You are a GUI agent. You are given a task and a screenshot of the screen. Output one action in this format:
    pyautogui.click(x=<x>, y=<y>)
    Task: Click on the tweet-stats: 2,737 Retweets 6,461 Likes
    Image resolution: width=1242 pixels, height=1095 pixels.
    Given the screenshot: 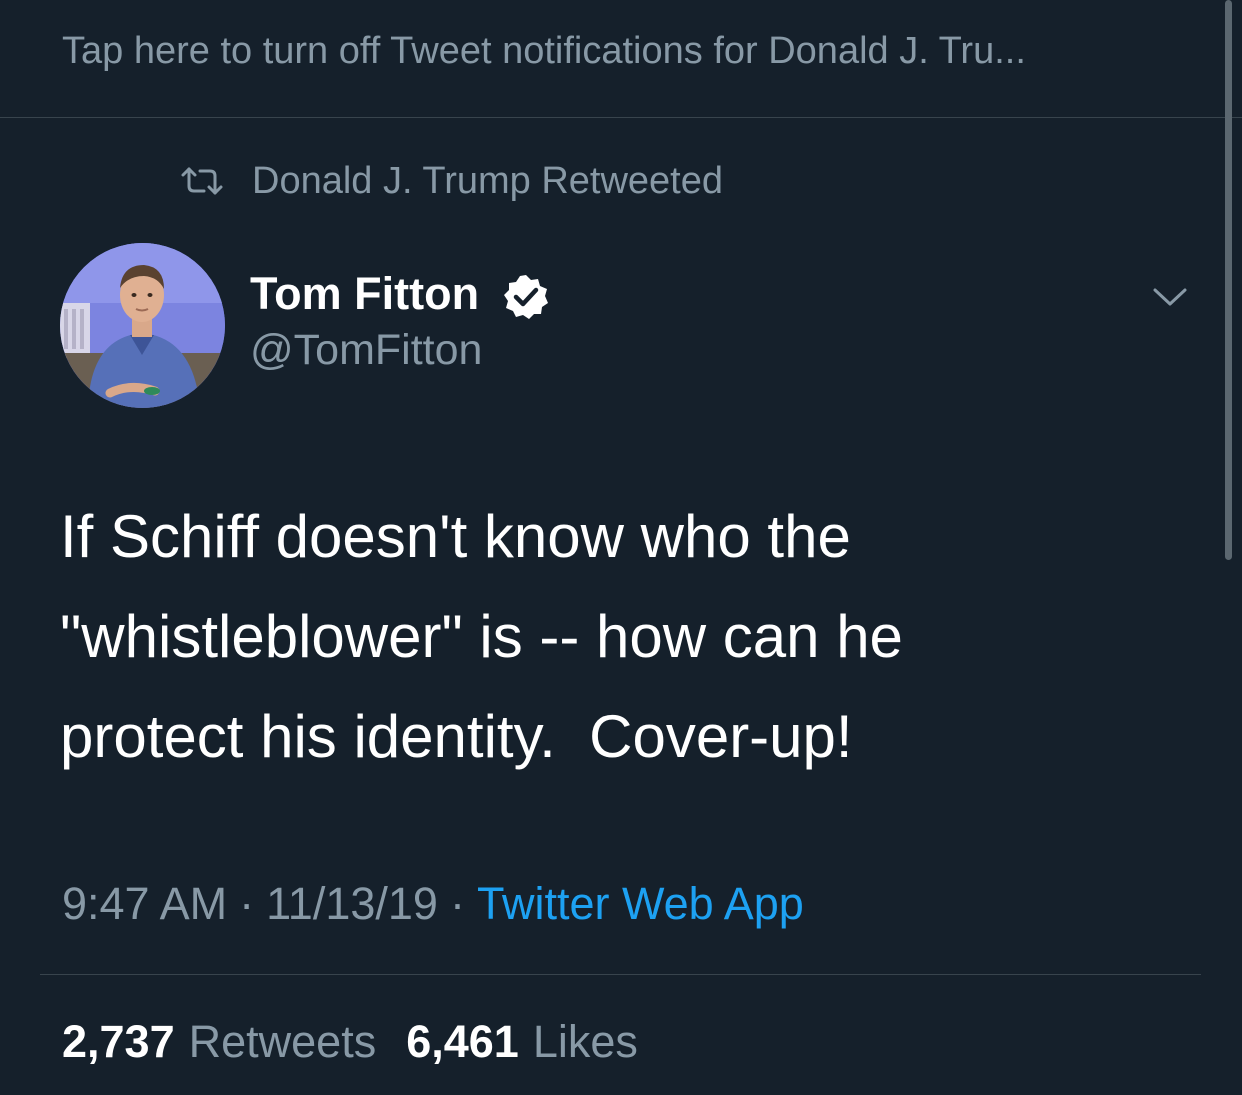 What is the action you would take?
    pyautogui.click(x=350, y=1042)
    